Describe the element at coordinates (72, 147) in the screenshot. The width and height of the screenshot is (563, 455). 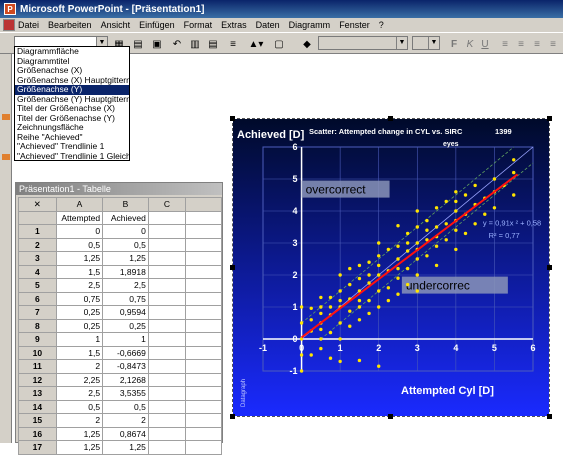
I see `dropdown-option: "Achieved" Trendlinie 1` at that location.